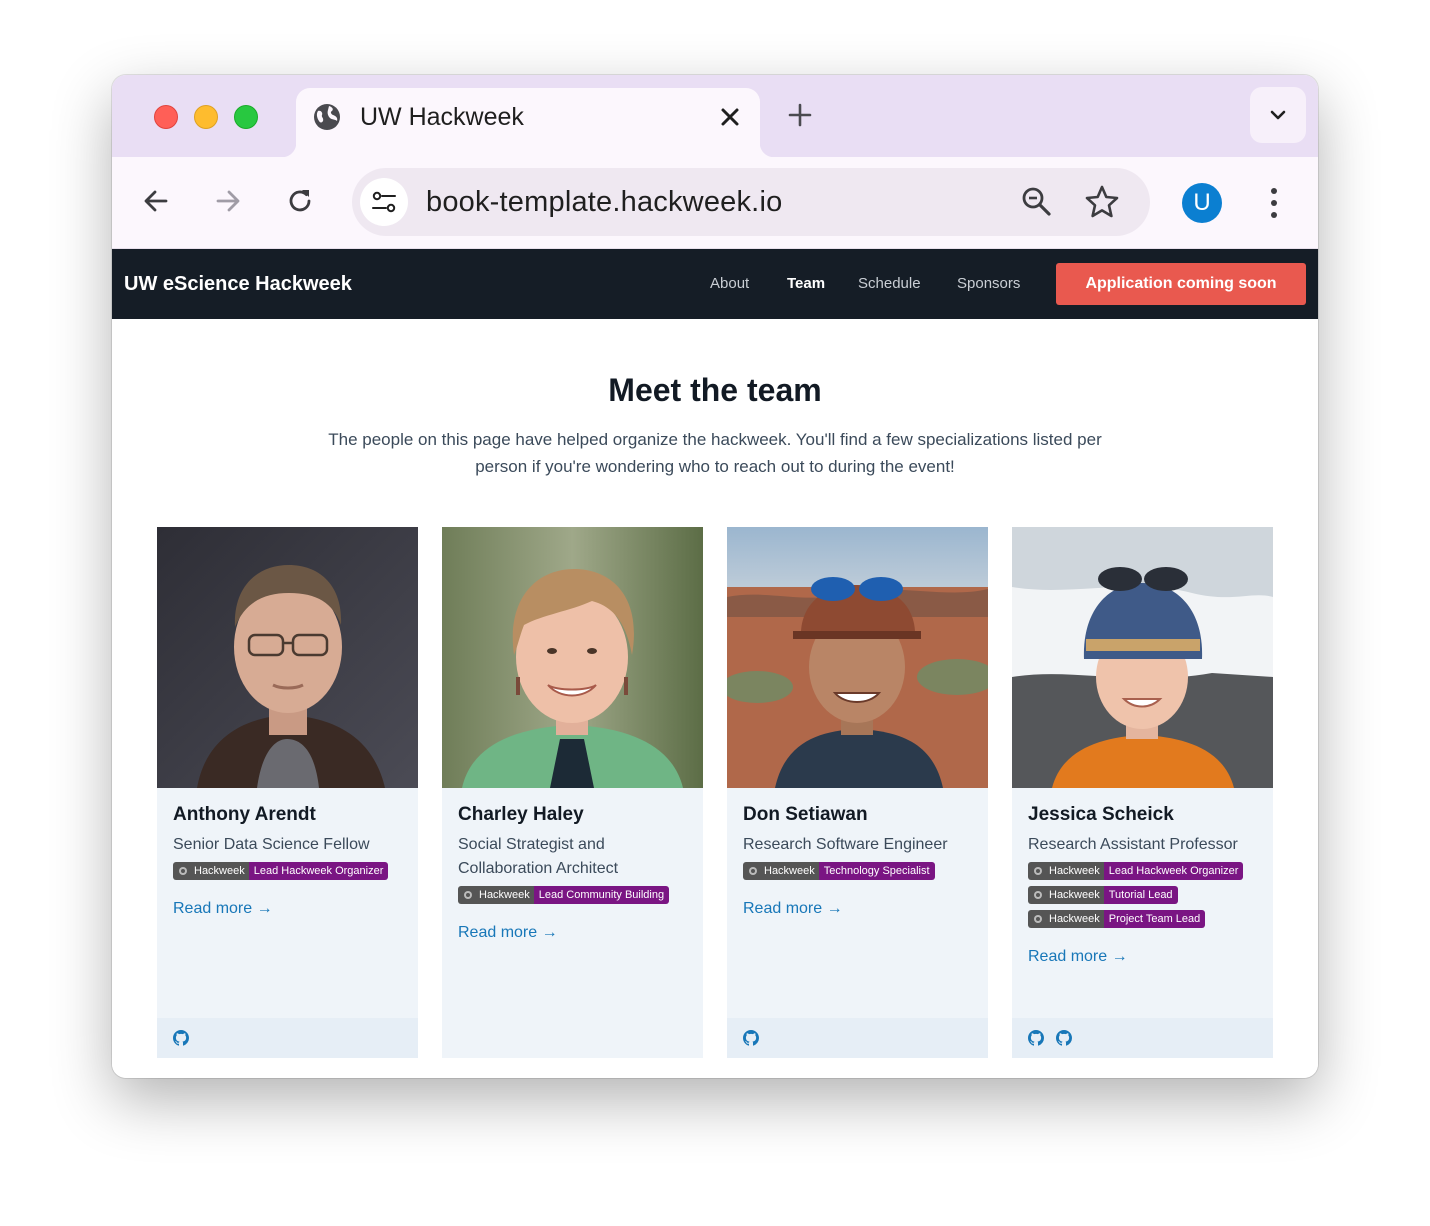 The image size is (1430, 1226). What do you see at coordinates (271, 844) in the screenshot?
I see `member-role: Senior Data Science Fellow` at bounding box center [271, 844].